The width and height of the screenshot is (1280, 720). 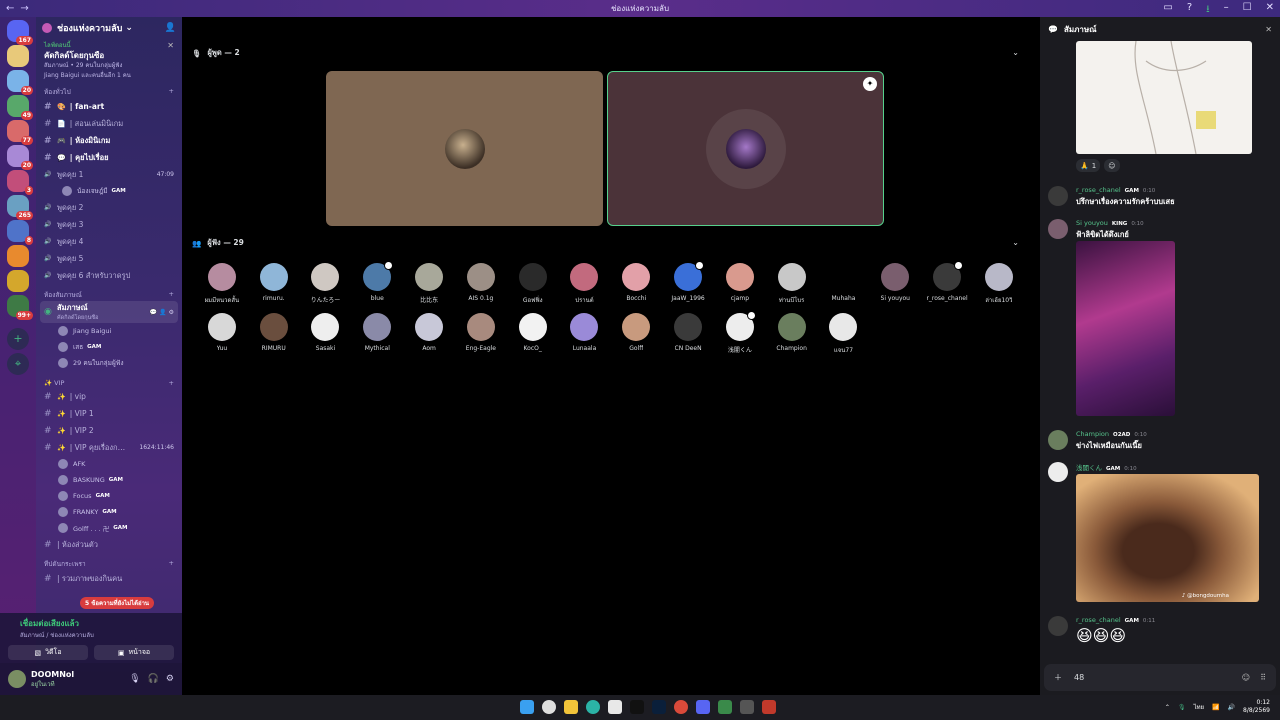 What do you see at coordinates (222, 336) in the screenshot?
I see `audience-member: Yuu` at bounding box center [222, 336].